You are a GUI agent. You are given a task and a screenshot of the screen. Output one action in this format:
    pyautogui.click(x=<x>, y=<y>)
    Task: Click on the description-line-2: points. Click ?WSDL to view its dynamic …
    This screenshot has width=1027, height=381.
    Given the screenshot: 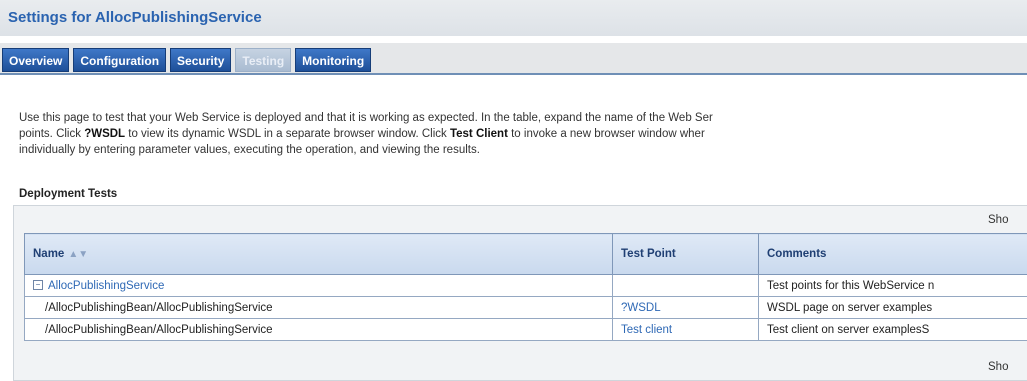 What is the action you would take?
    pyautogui.click(x=523, y=134)
    